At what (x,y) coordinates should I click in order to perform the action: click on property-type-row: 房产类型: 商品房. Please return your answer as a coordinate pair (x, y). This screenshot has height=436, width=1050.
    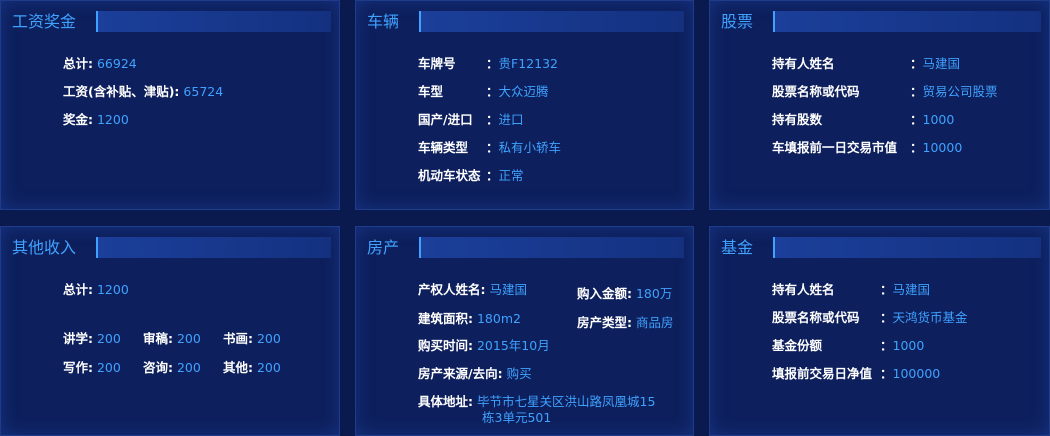
    Looking at the image, I should click on (625, 323).